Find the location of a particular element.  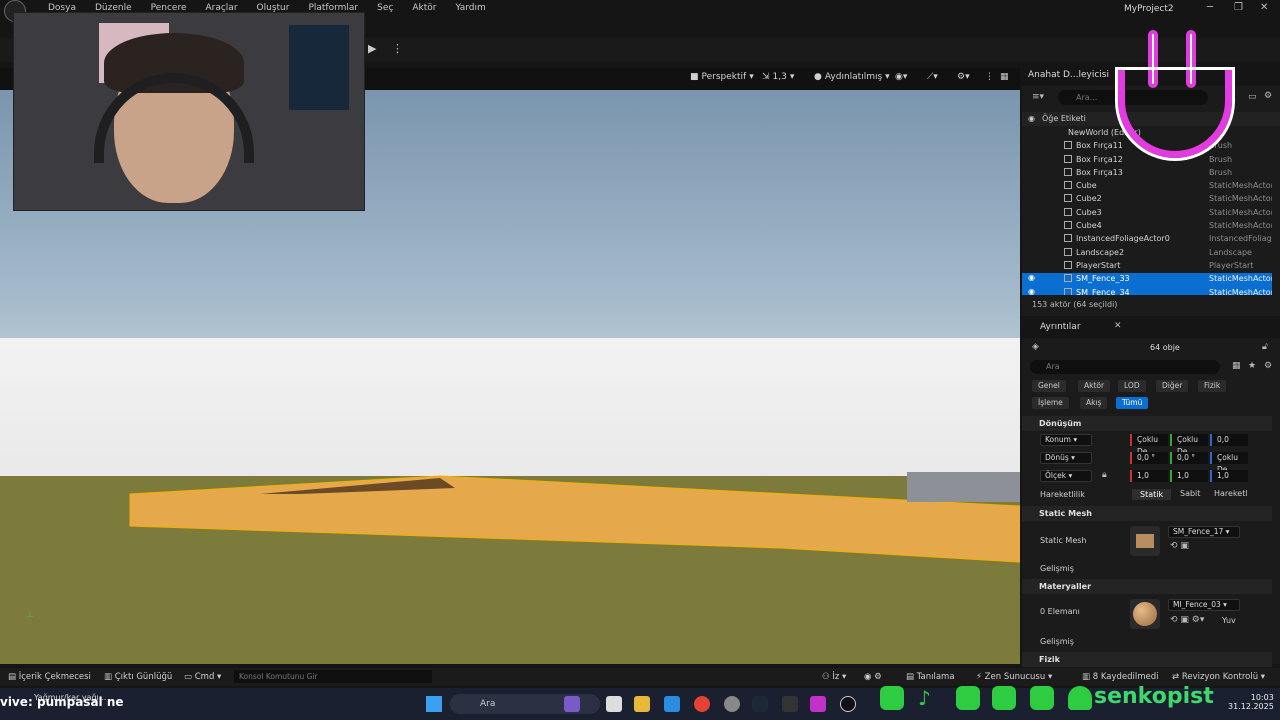

mobility-movable: Hareketl is located at coordinates (1231, 493).